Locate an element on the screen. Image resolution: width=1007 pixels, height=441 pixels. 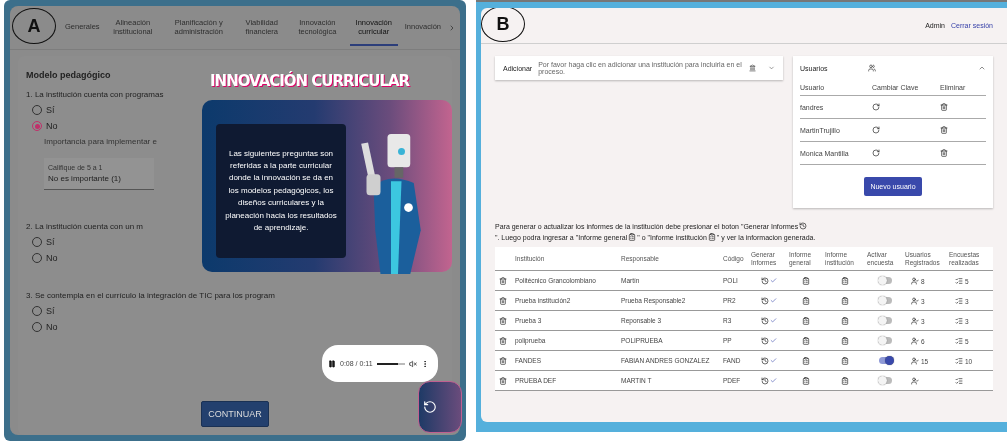
modal-title: INNOVACIÓN CURRICULAR is located at coordinates (310, 81).